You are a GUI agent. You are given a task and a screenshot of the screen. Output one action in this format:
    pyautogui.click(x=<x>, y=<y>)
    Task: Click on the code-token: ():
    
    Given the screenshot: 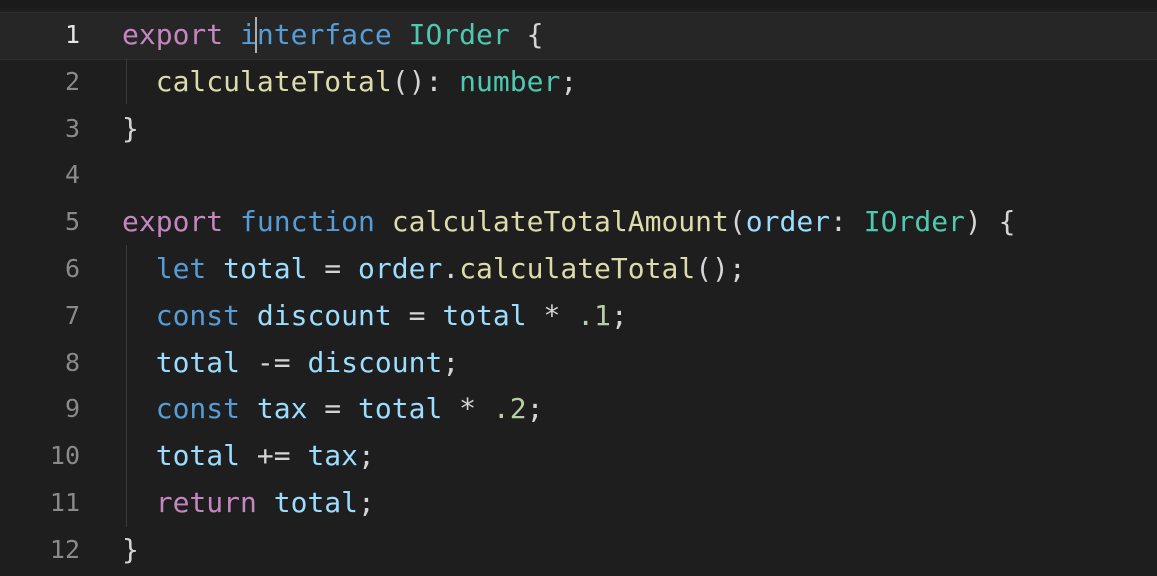 What is the action you would take?
    pyautogui.click(x=425, y=81)
    